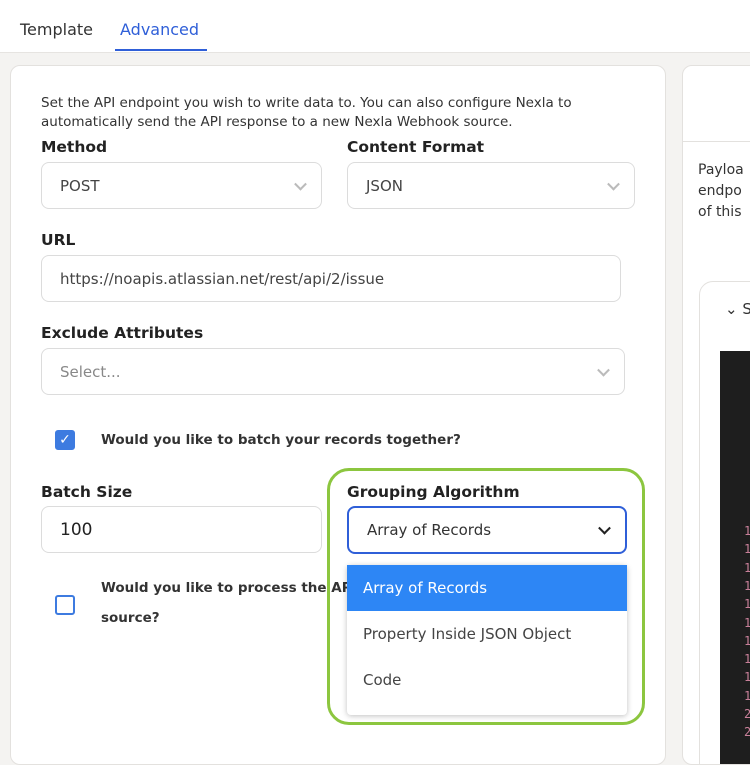 This screenshot has height=765, width=750. Describe the element at coordinates (80, 185) in the screenshot. I see `method-value: POST` at that location.